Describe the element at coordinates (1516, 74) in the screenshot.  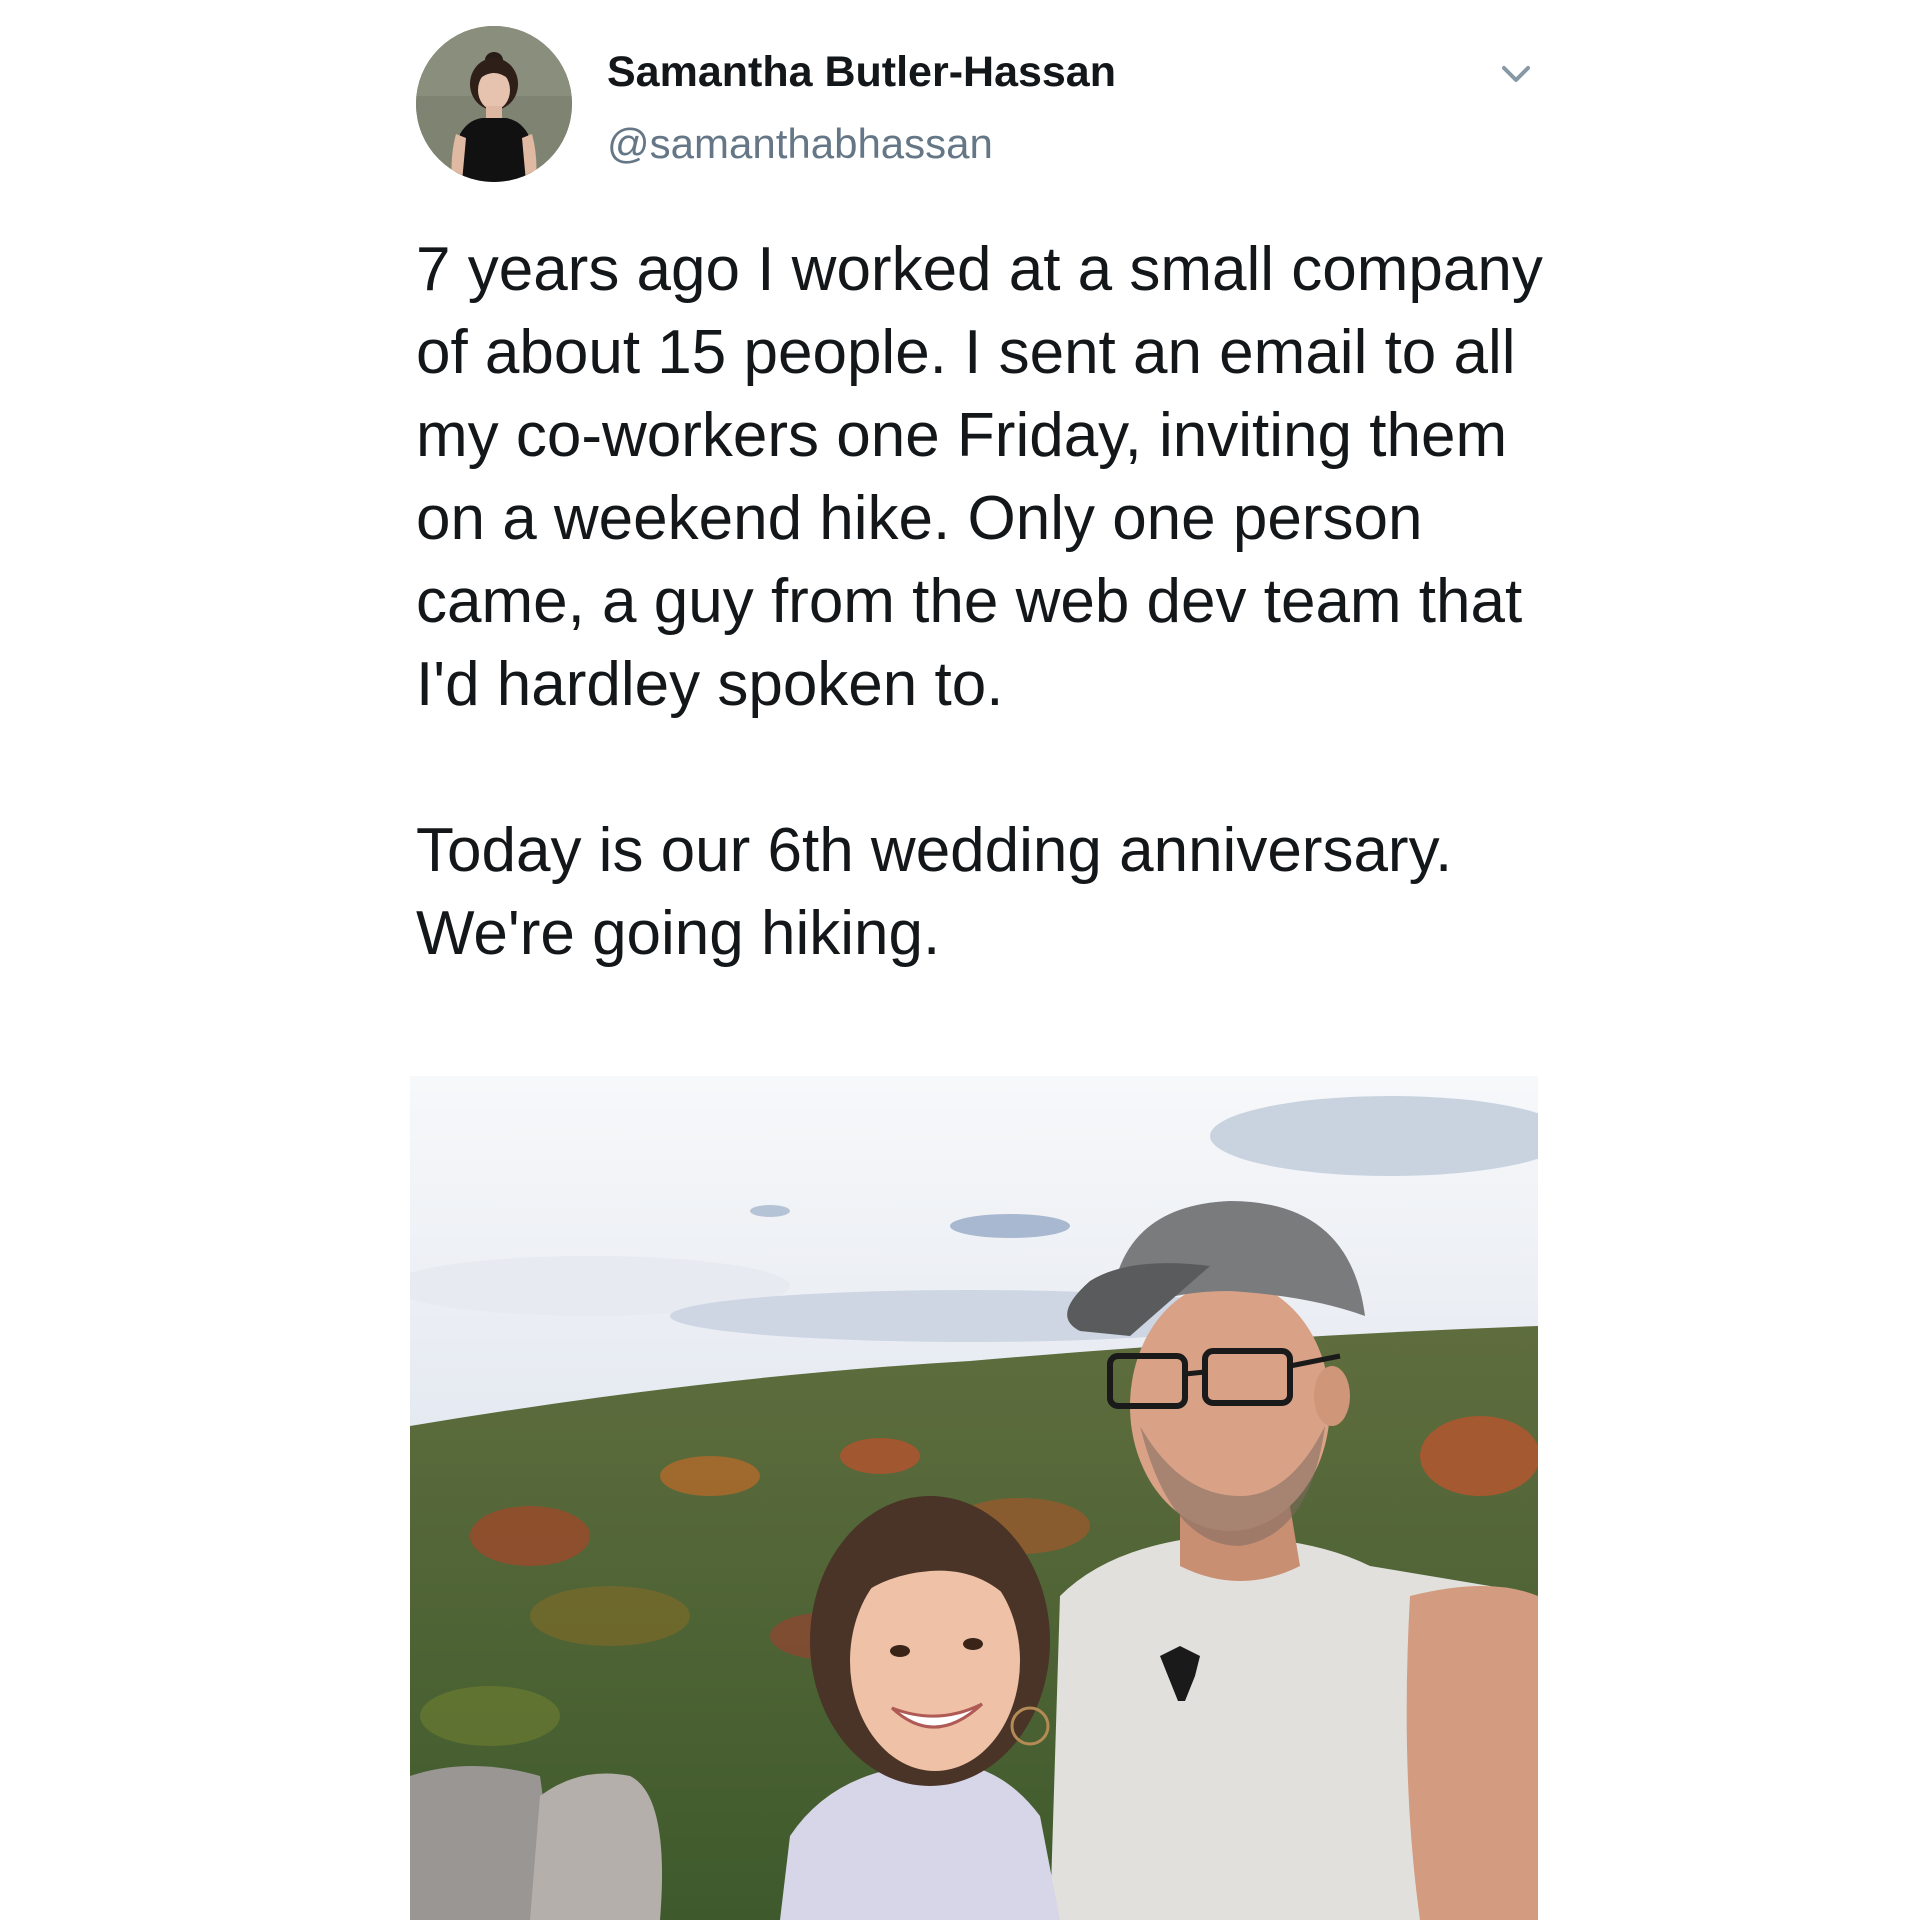
I see `chevron-down-icon` at that location.